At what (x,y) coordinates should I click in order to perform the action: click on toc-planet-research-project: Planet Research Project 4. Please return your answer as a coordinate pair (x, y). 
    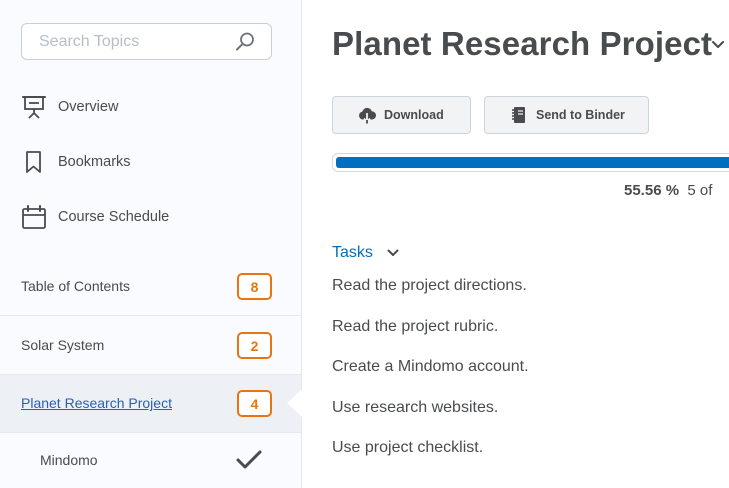
    Looking at the image, I should click on (150, 404).